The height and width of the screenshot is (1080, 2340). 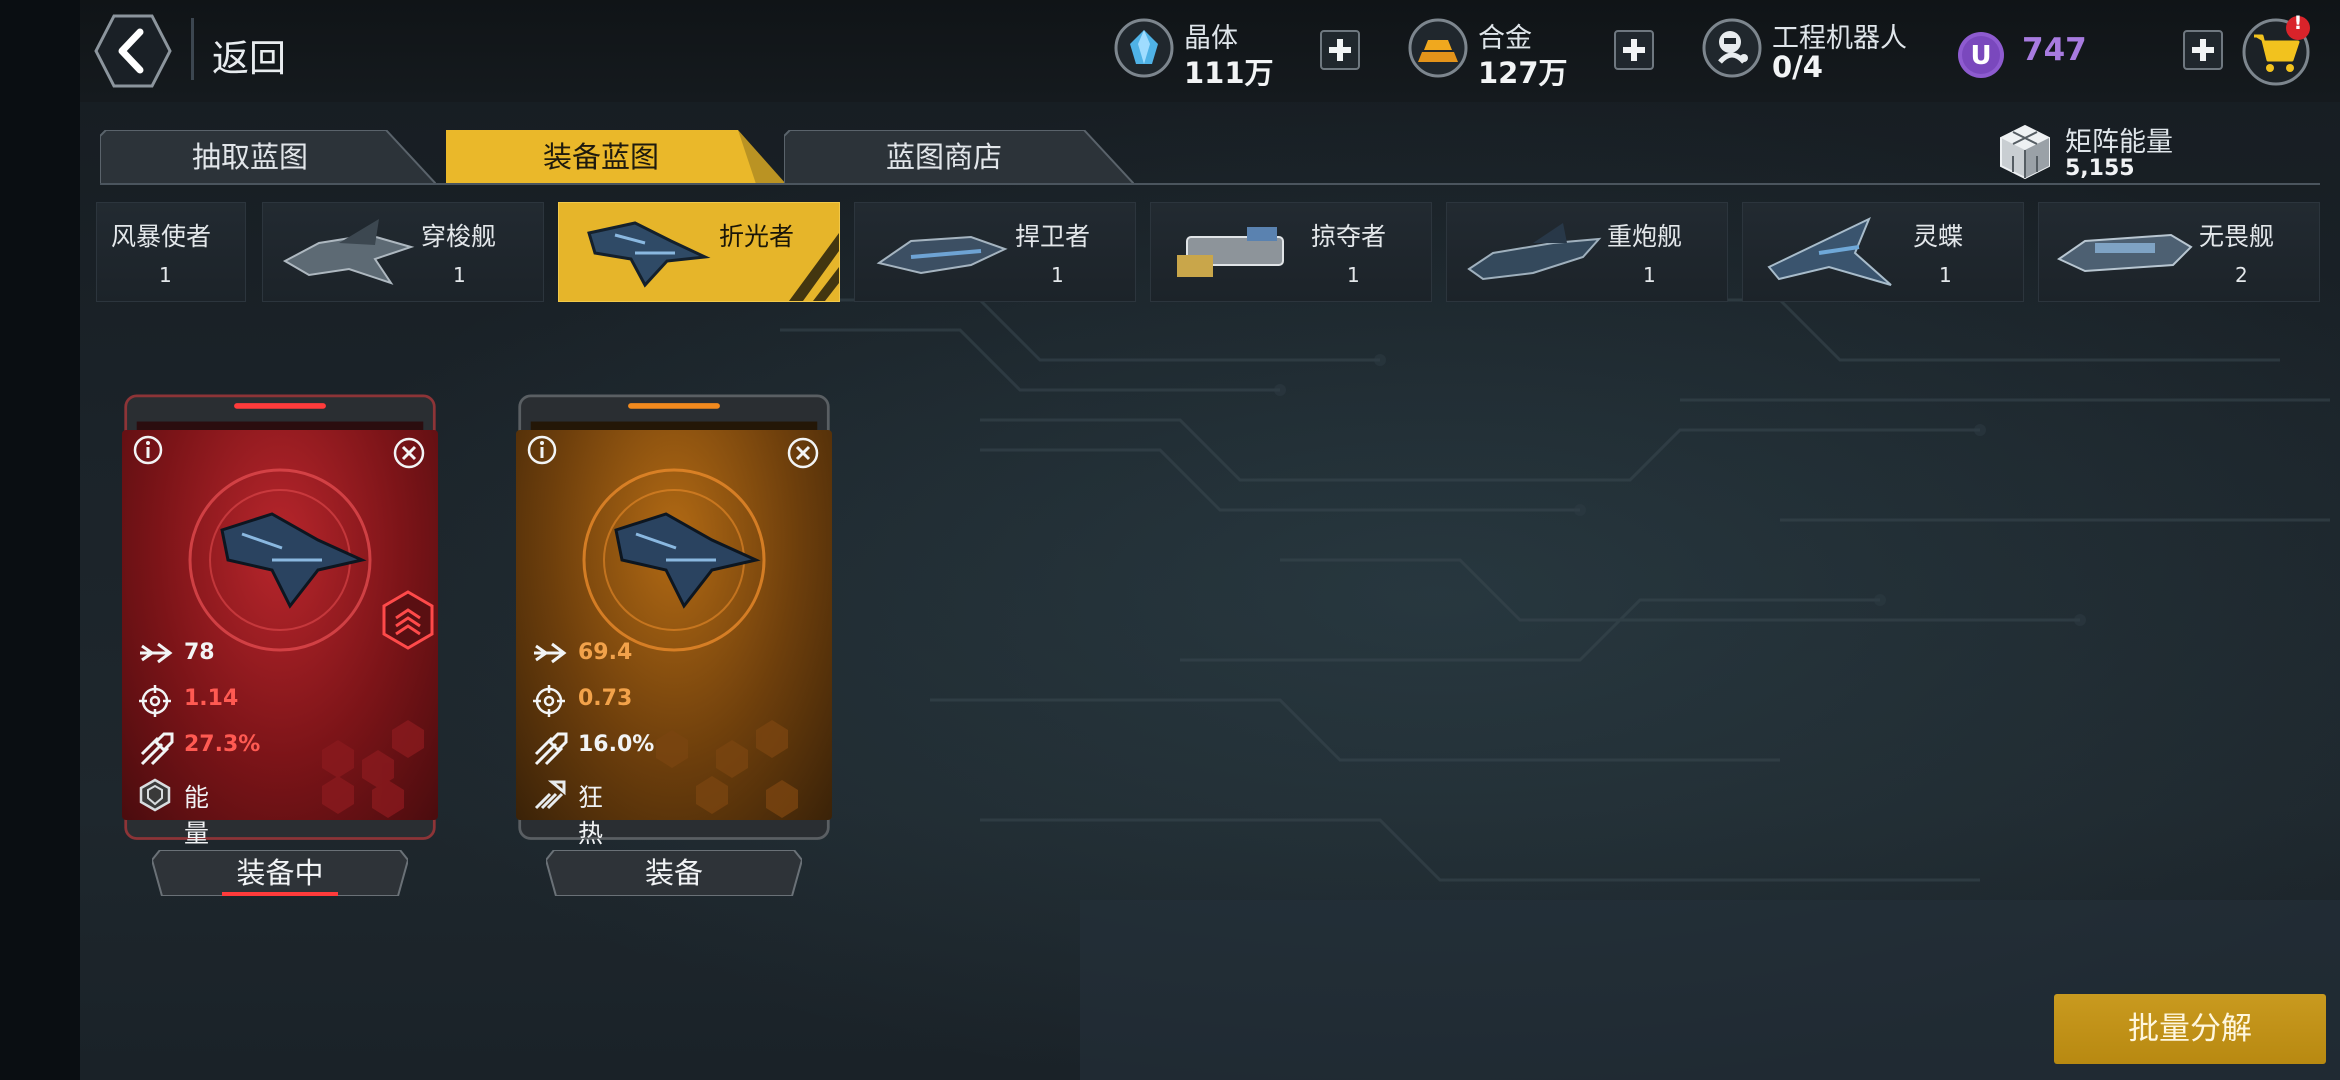 I want to click on equip-button: 装备, so click(x=674, y=873).